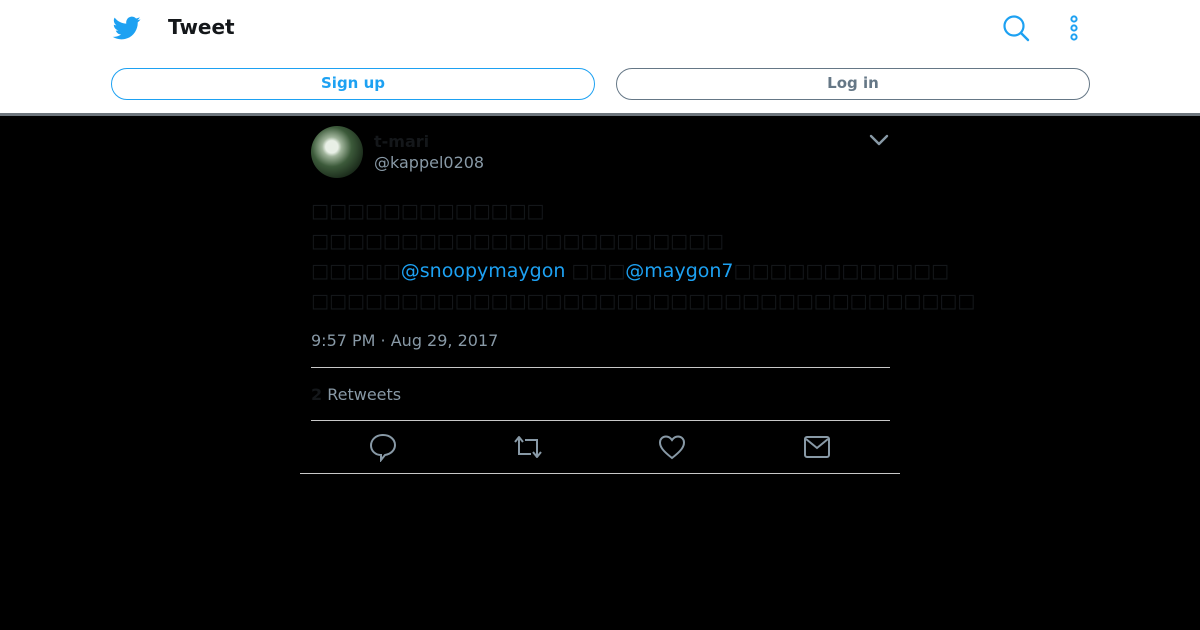 This screenshot has height=630, width=1200. I want to click on more-vertical-icon, so click(1074, 28).